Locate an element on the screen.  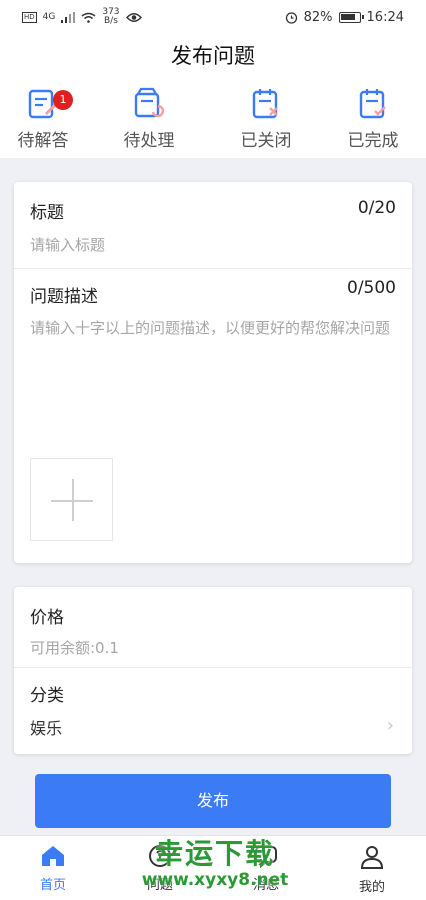
eye-icon is located at coordinates (133, 17).